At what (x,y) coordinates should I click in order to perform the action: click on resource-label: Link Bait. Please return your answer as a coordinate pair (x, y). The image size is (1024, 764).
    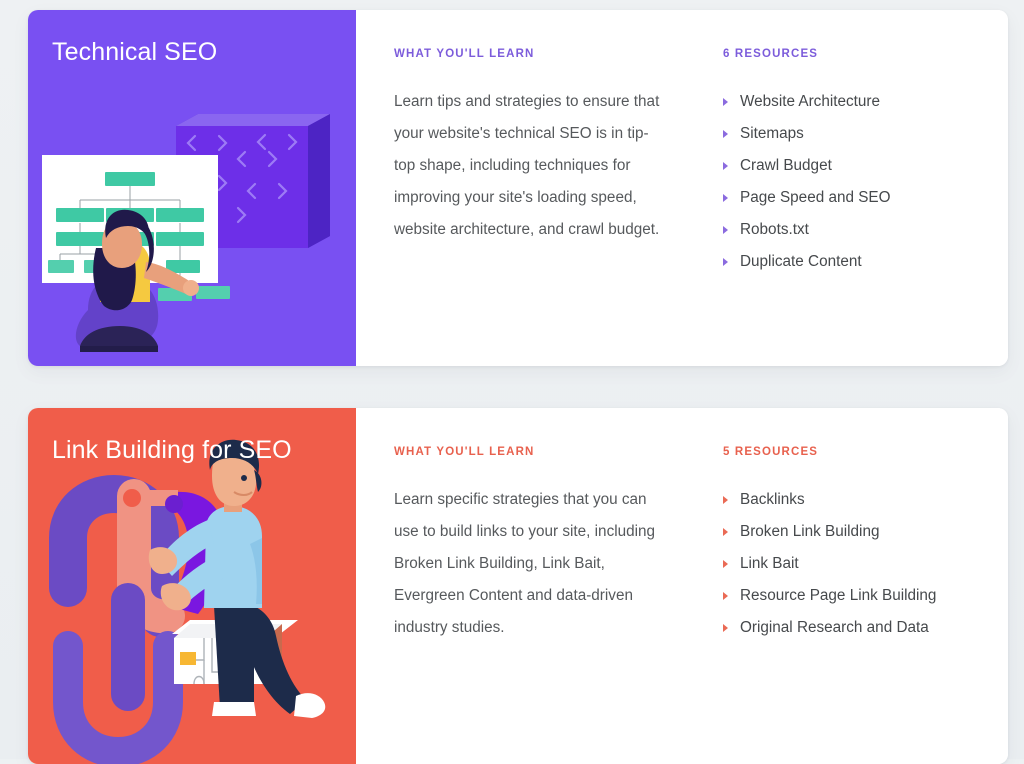
    Looking at the image, I should click on (769, 563).